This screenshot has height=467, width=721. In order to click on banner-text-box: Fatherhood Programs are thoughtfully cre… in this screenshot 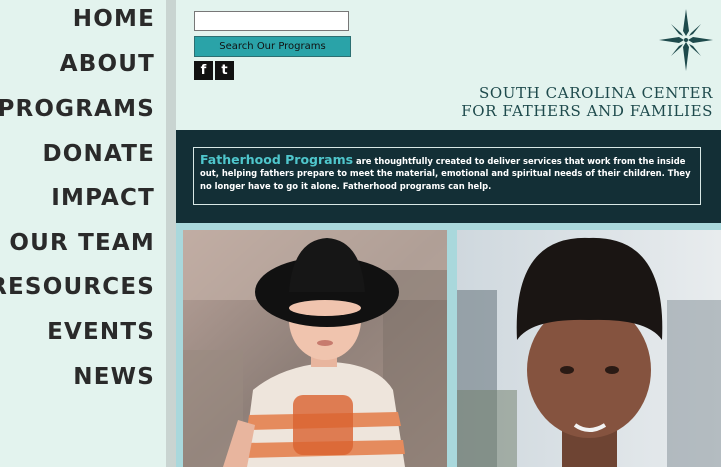, I will do `click(447, 176)`.